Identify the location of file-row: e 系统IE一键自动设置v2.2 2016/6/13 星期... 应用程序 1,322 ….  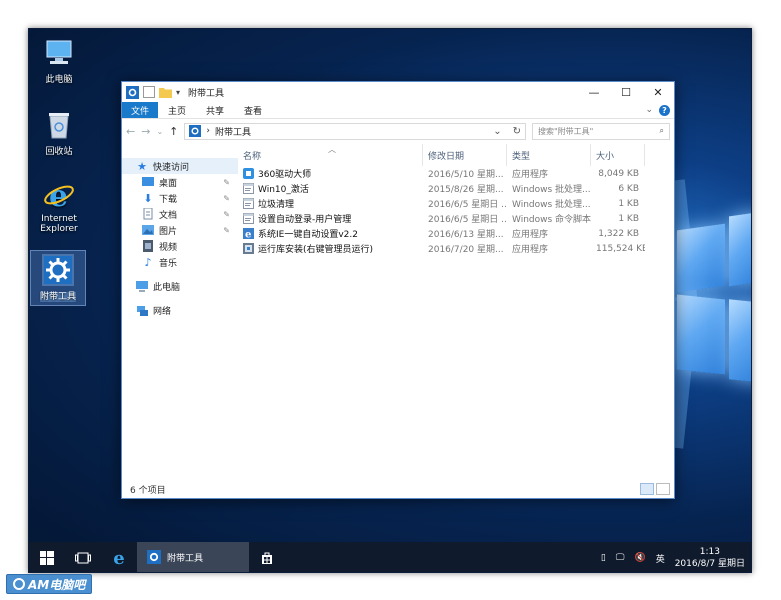
(456, 233).